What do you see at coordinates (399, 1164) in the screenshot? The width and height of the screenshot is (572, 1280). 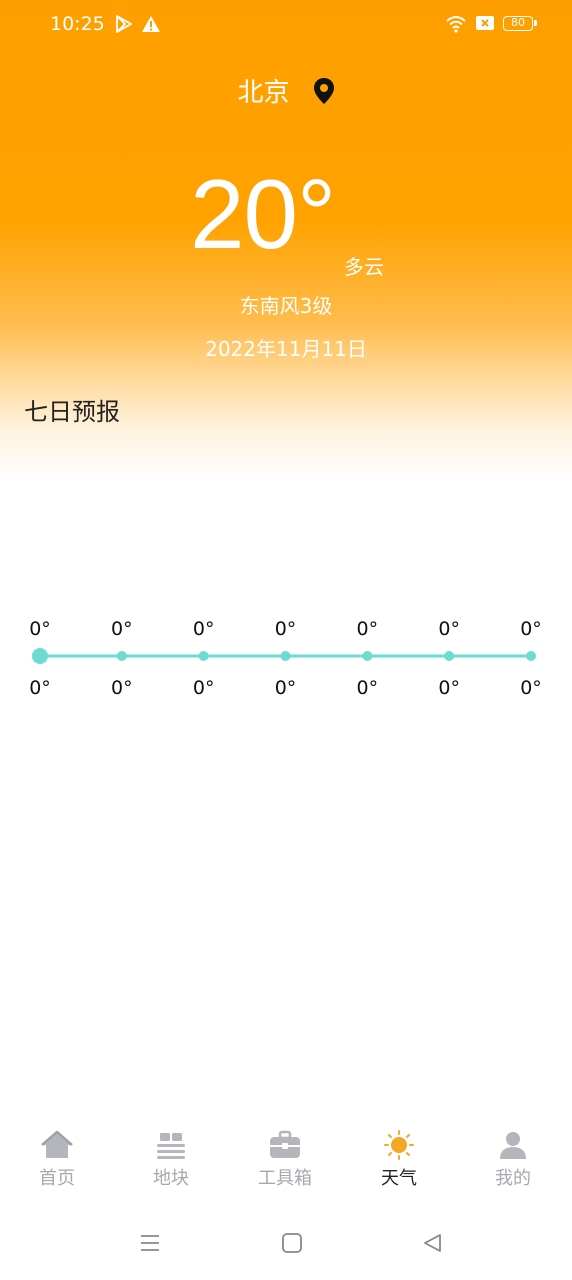 I see `tab-weather: 天气` at bounding box center [399, 1164].